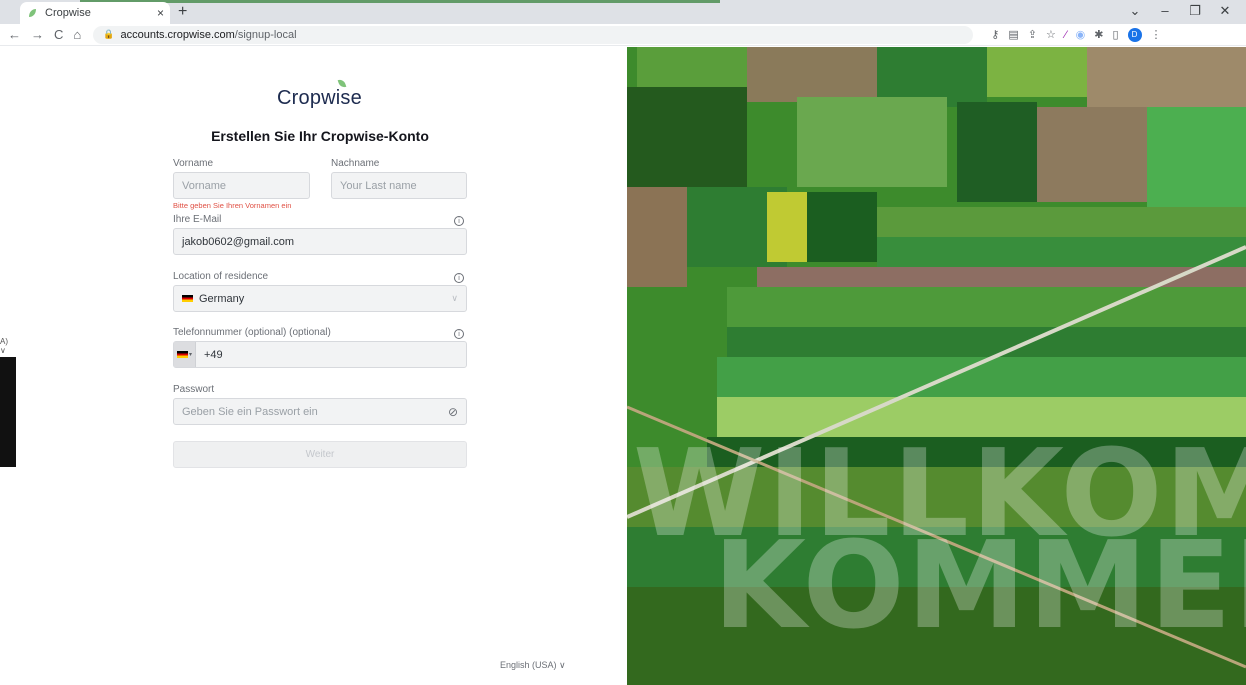  What do you see at coordinates (77, 34) in the screenshot?
I see `home-icon: ⌂` at bounding box center [77, 34].